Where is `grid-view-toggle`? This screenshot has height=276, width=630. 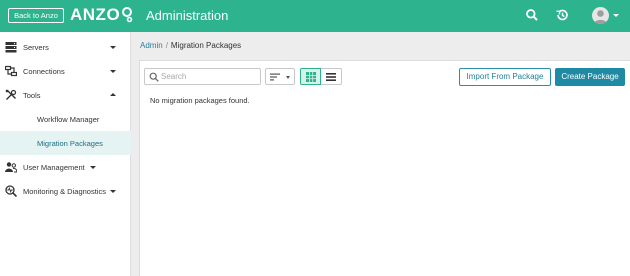 grid-view-toggle is located at coordinates (310, 76).